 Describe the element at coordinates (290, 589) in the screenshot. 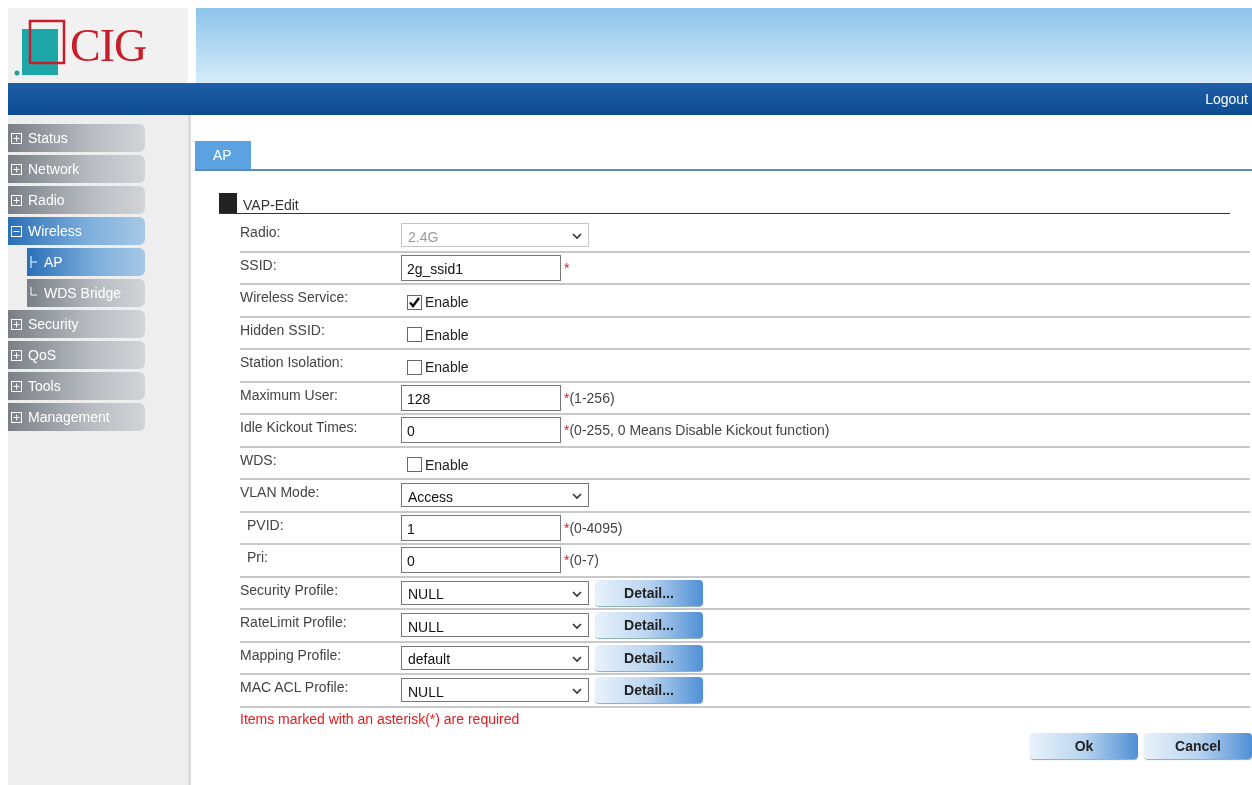

I see `field-label: Security Profile:` at that location.